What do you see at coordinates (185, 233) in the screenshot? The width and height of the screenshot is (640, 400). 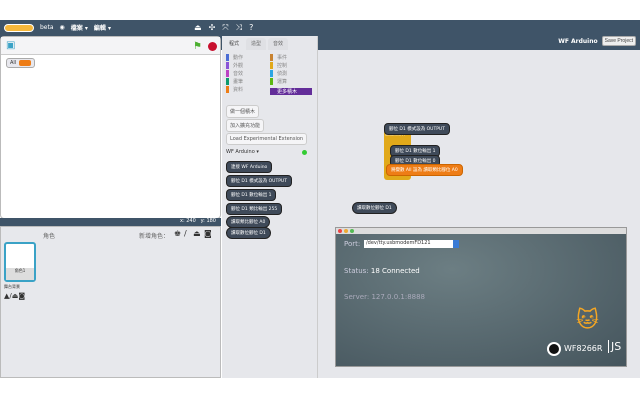 I see `paint-icon: /` at bounding box center [185, 233].